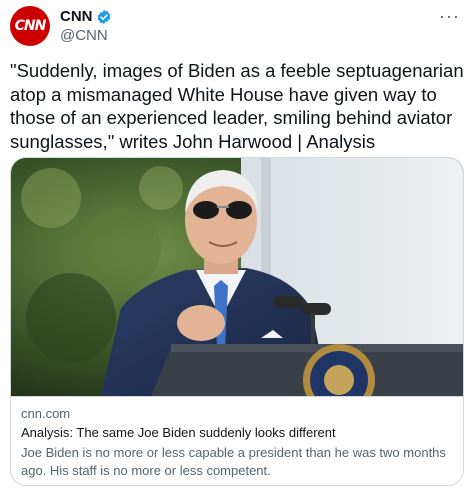 This screenshot has width=474, height=492. I want to click on author-name-row: CNN, so click(86, 16).